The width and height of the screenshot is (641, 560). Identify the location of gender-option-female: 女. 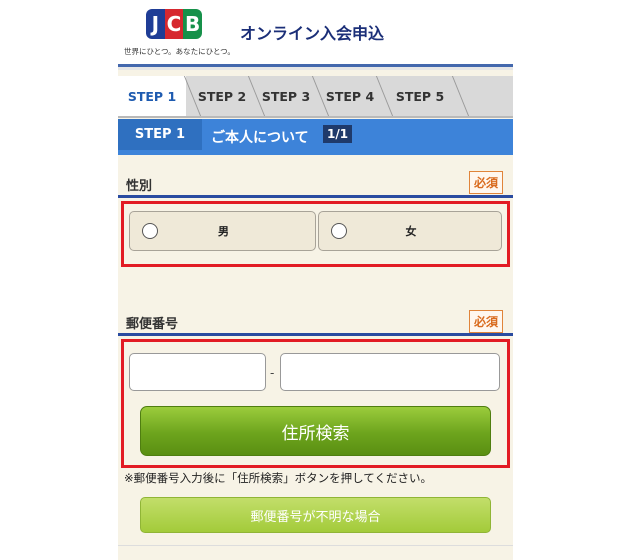
(410, 231).